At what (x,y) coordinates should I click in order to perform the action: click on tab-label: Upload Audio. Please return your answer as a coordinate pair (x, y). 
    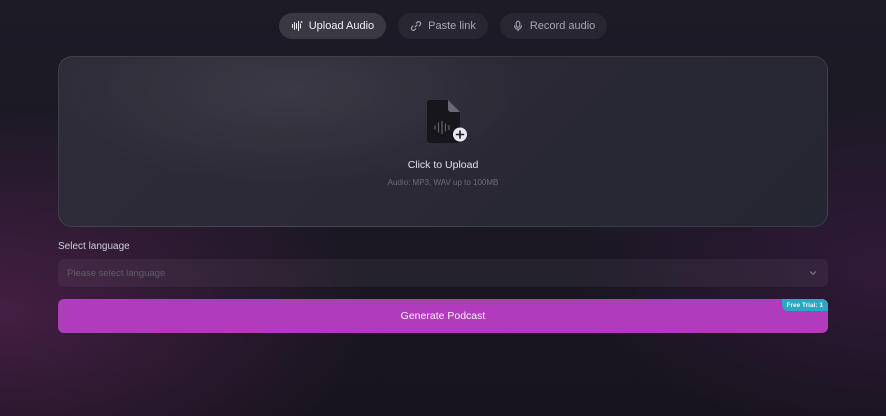
    Looking at the image, I should click on (341, 26).